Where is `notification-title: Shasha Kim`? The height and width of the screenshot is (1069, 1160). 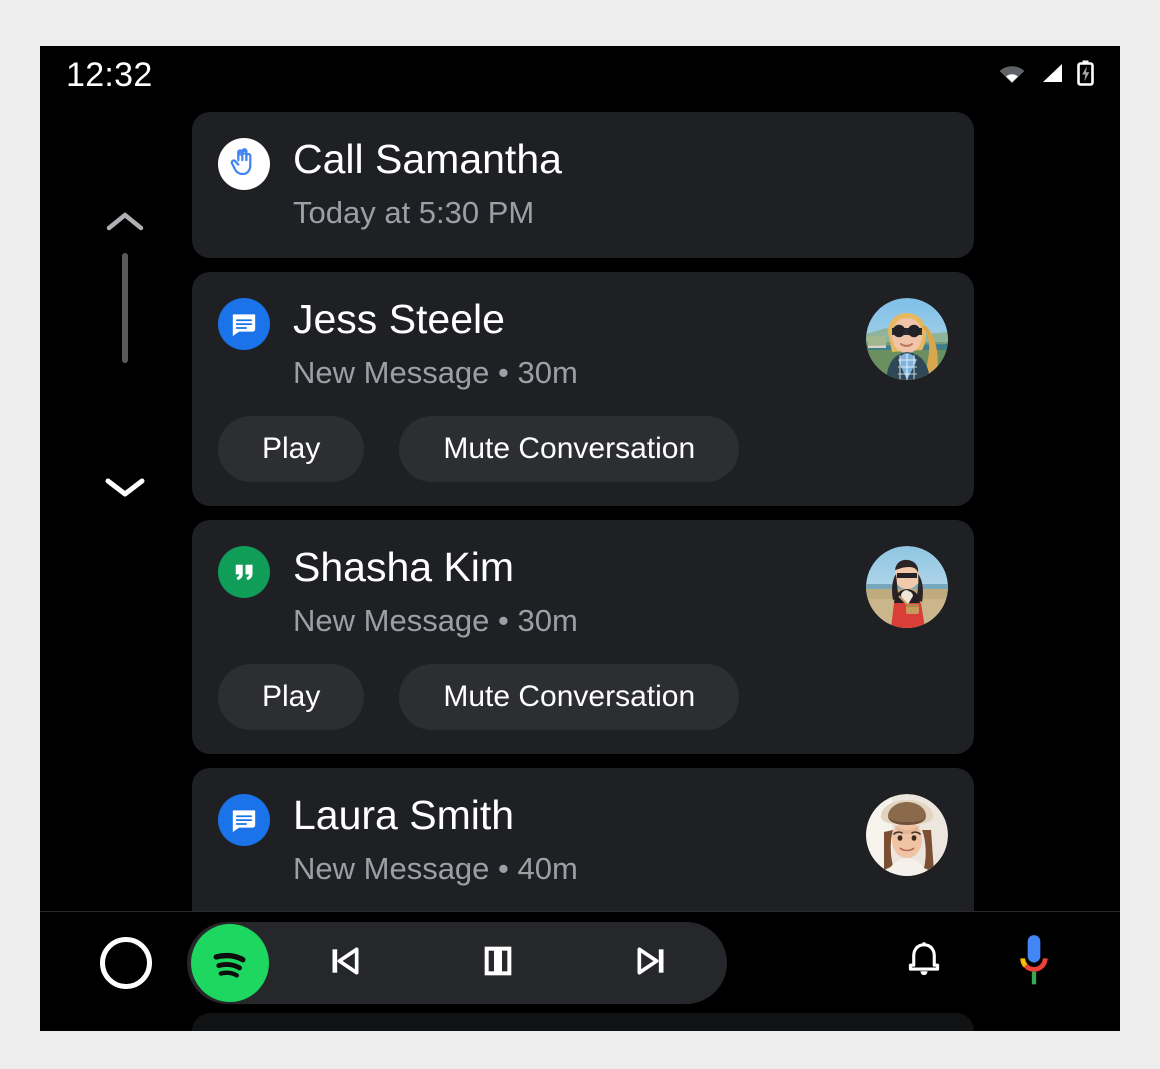 notification-title: Shasha Kim is located at coordinates (404, 567).